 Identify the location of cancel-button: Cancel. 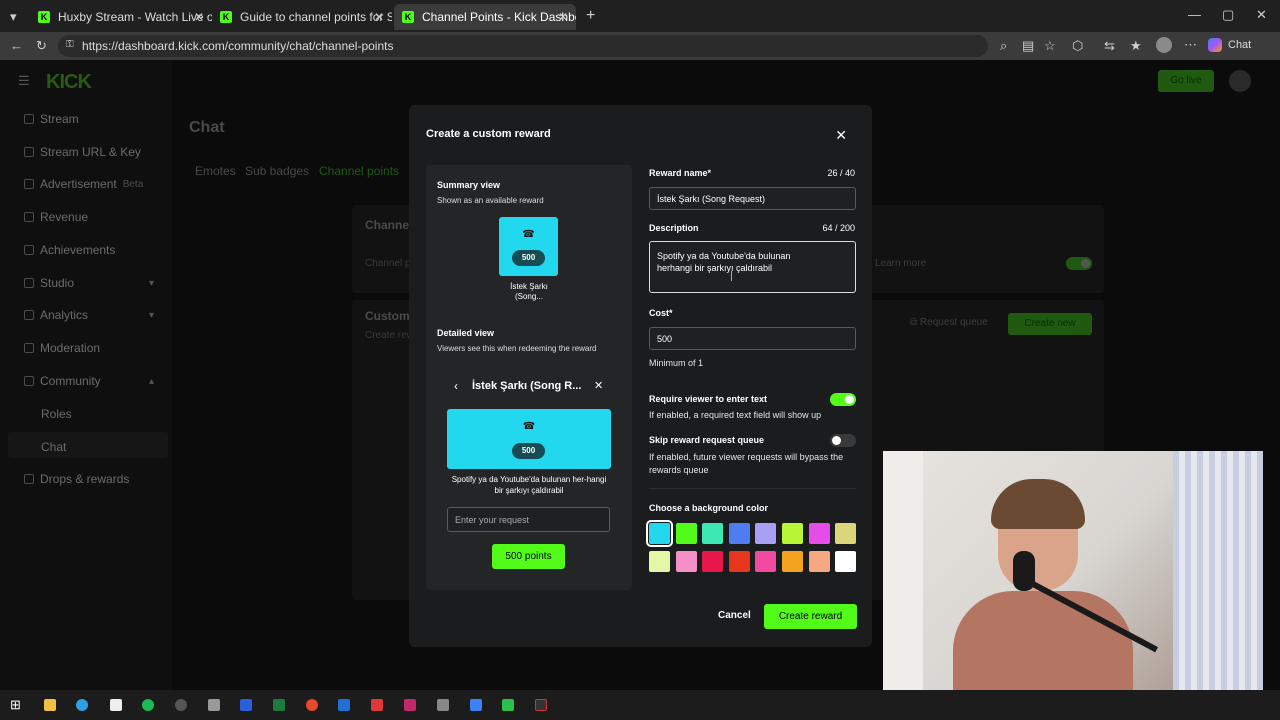
(734, 615).